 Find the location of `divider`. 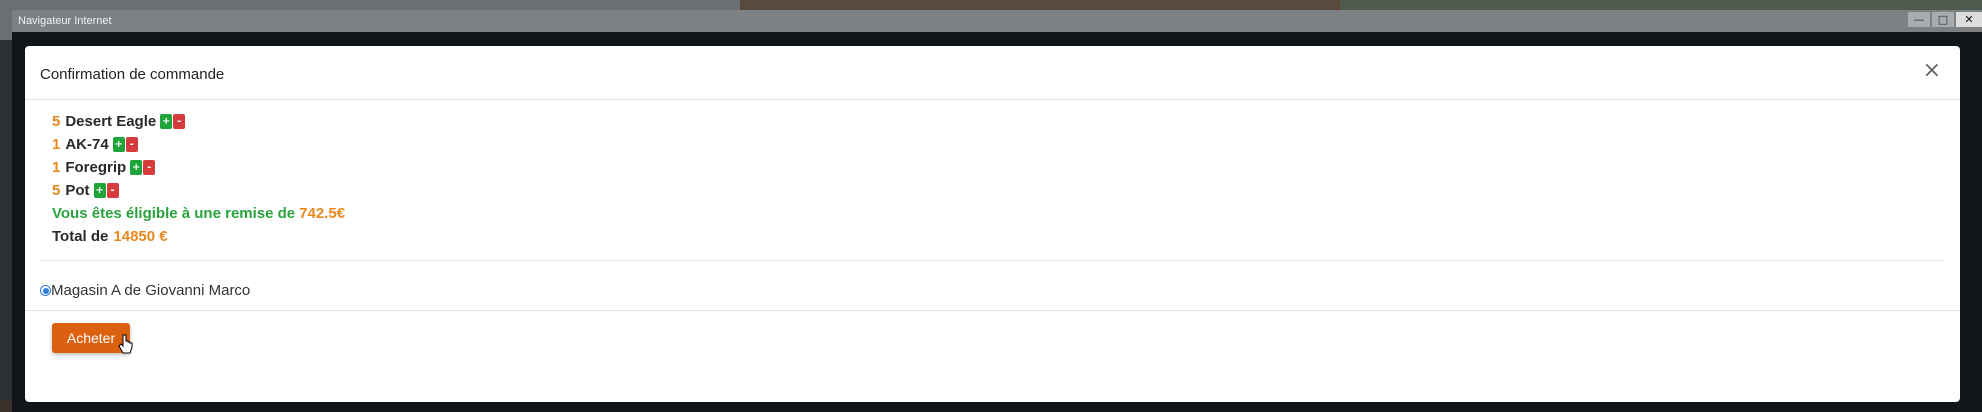

divider is located at coordinates (992, 260).